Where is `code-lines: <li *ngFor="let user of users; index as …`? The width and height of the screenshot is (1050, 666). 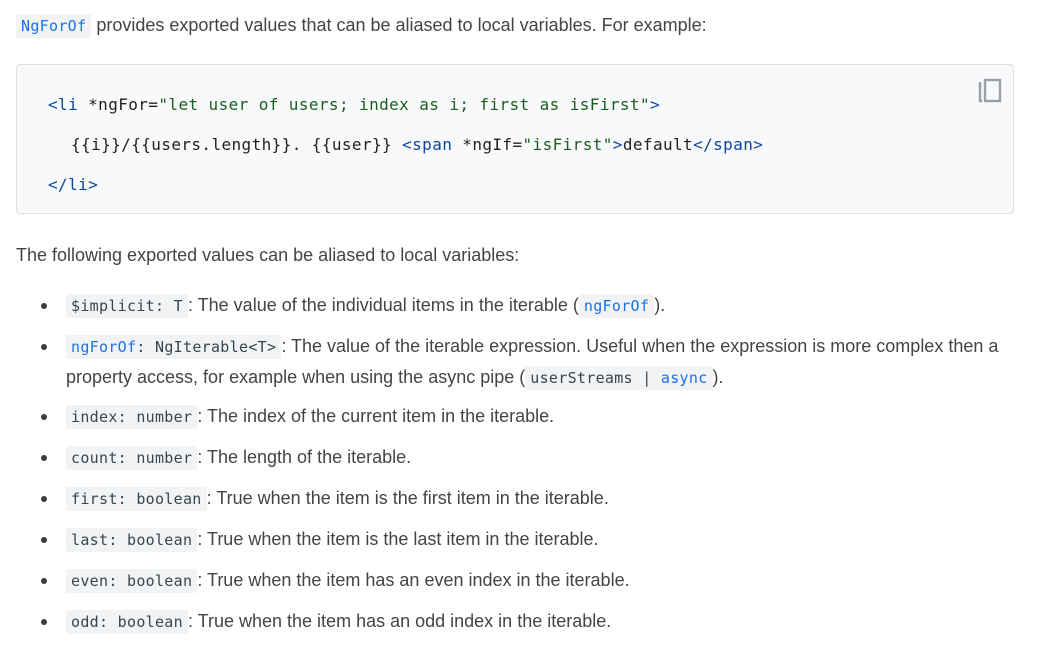
code-lines: <li *ngFor="let user of users; index as … is located at coordinates (405, 145).